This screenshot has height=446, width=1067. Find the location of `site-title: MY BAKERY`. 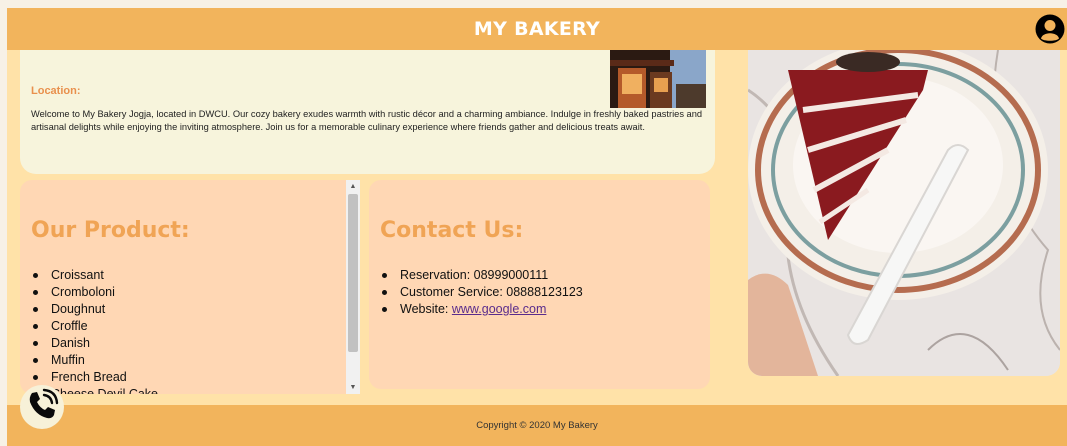

site-title: MY BAKERY is located at coordinates (537, 29).